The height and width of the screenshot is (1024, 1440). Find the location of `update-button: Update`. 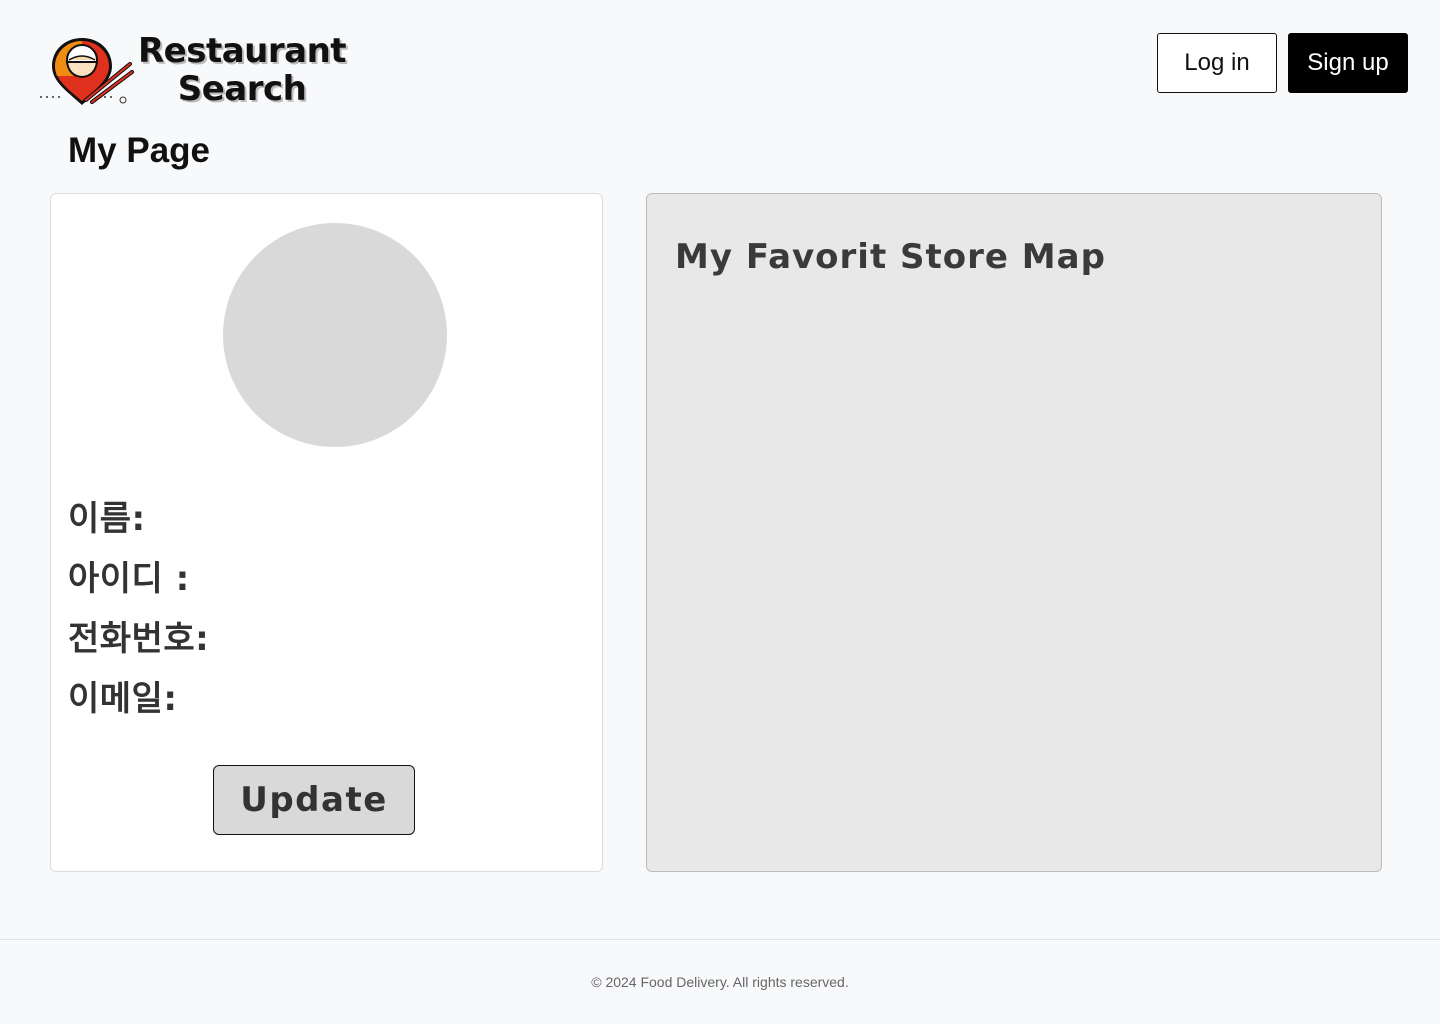

update-button: Update is located at coordinates (314, 800).